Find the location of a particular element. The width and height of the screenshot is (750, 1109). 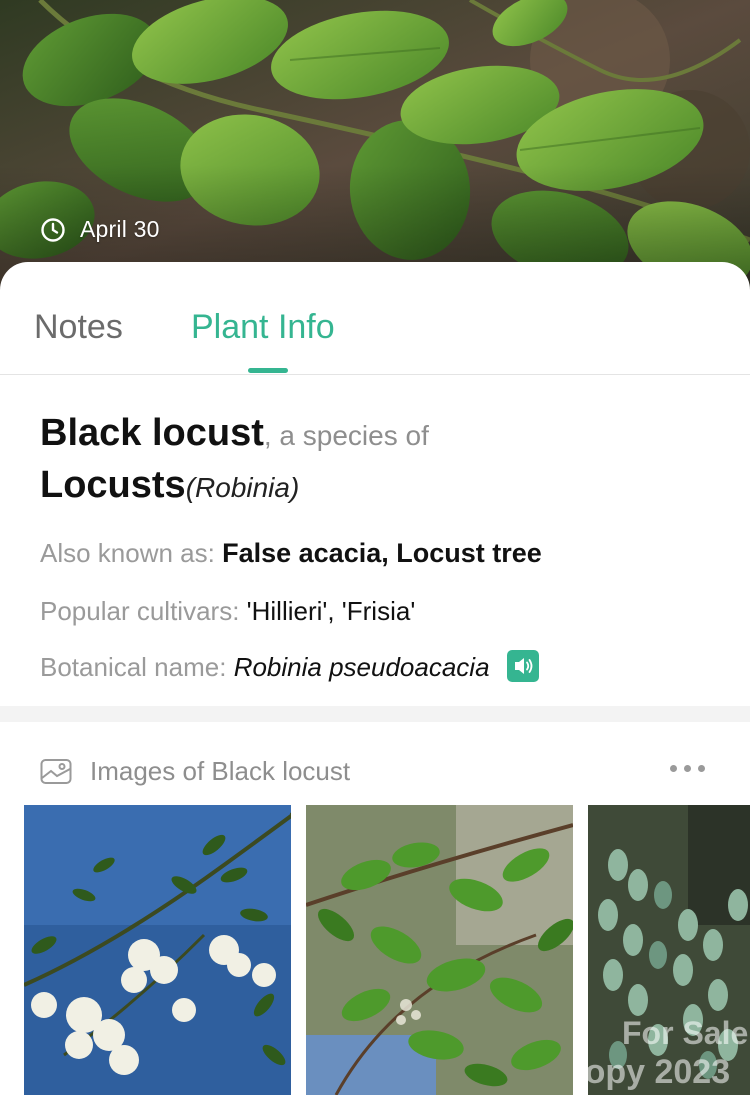

tab-bar: Notes Plant Info is located at coordinates (375, 318).